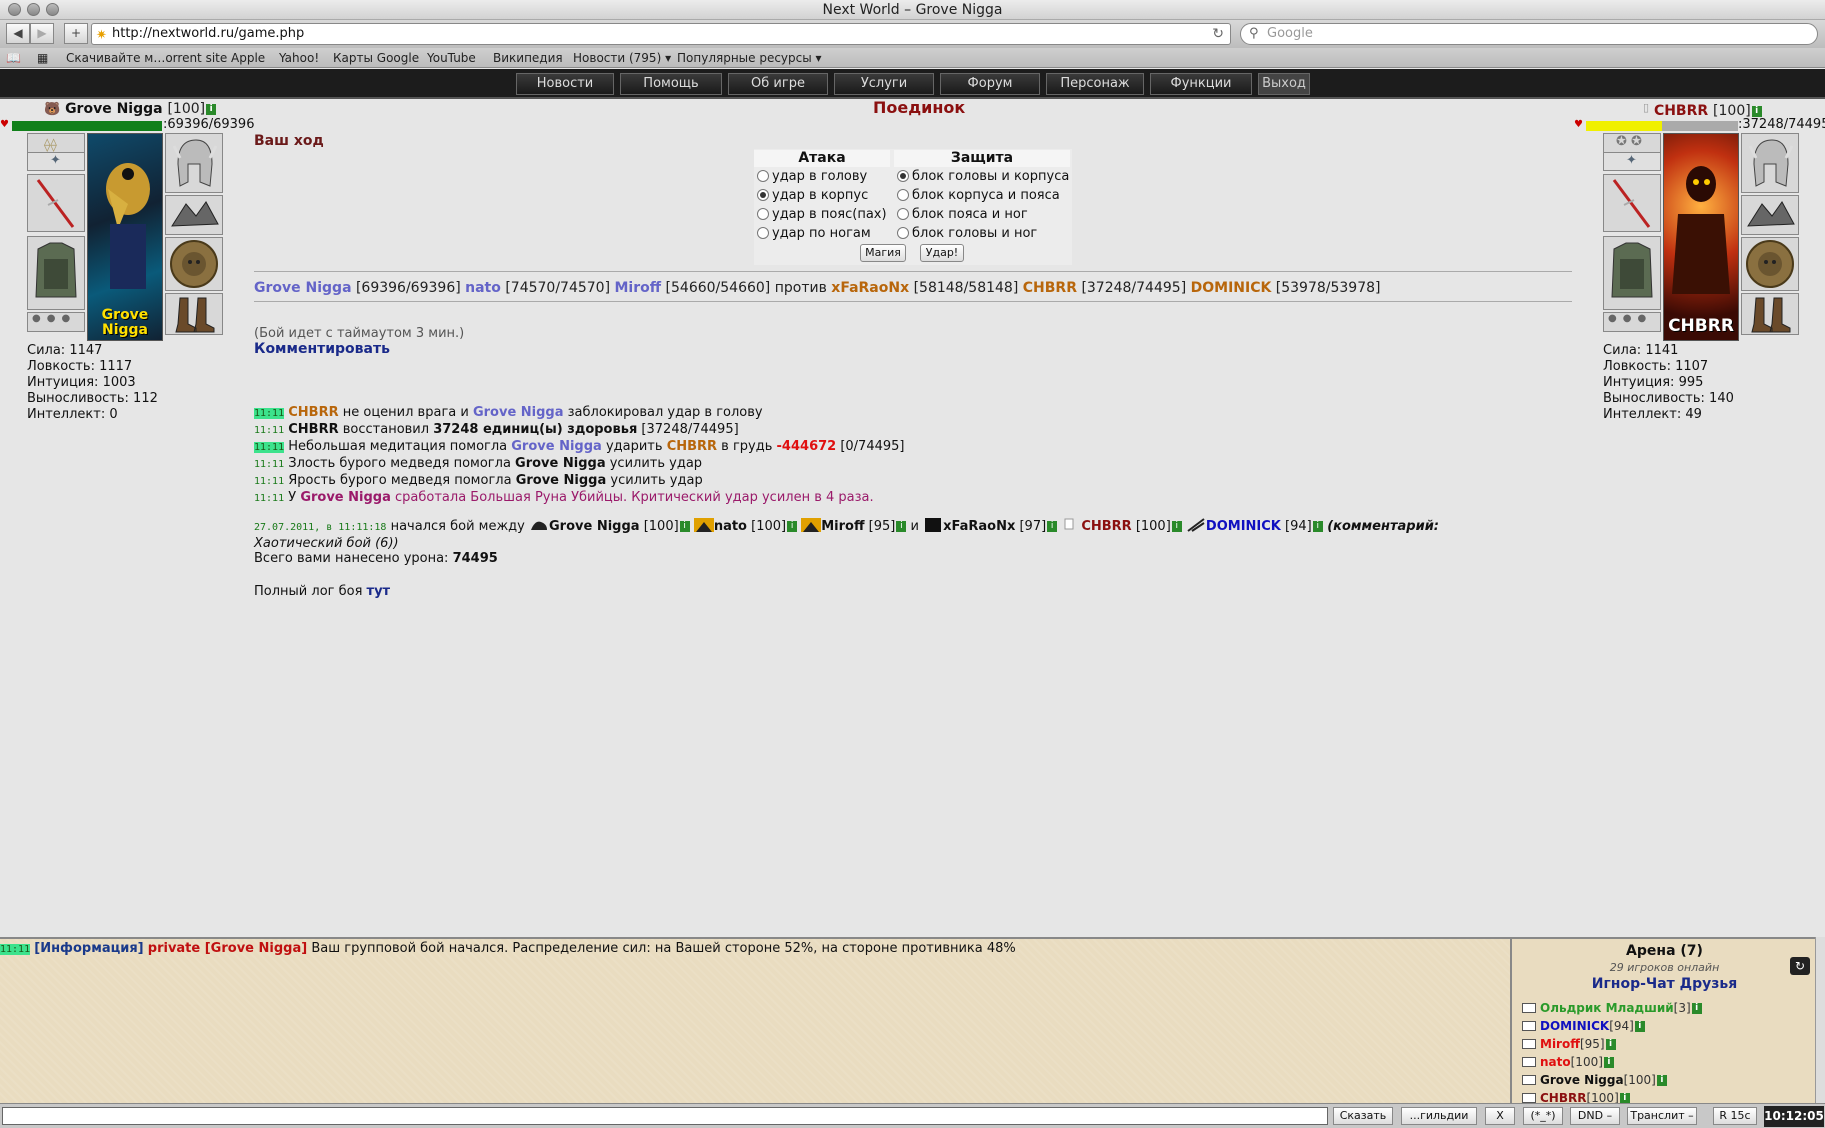  I want to click on chat-scrollbar, so click(1820, 1020).